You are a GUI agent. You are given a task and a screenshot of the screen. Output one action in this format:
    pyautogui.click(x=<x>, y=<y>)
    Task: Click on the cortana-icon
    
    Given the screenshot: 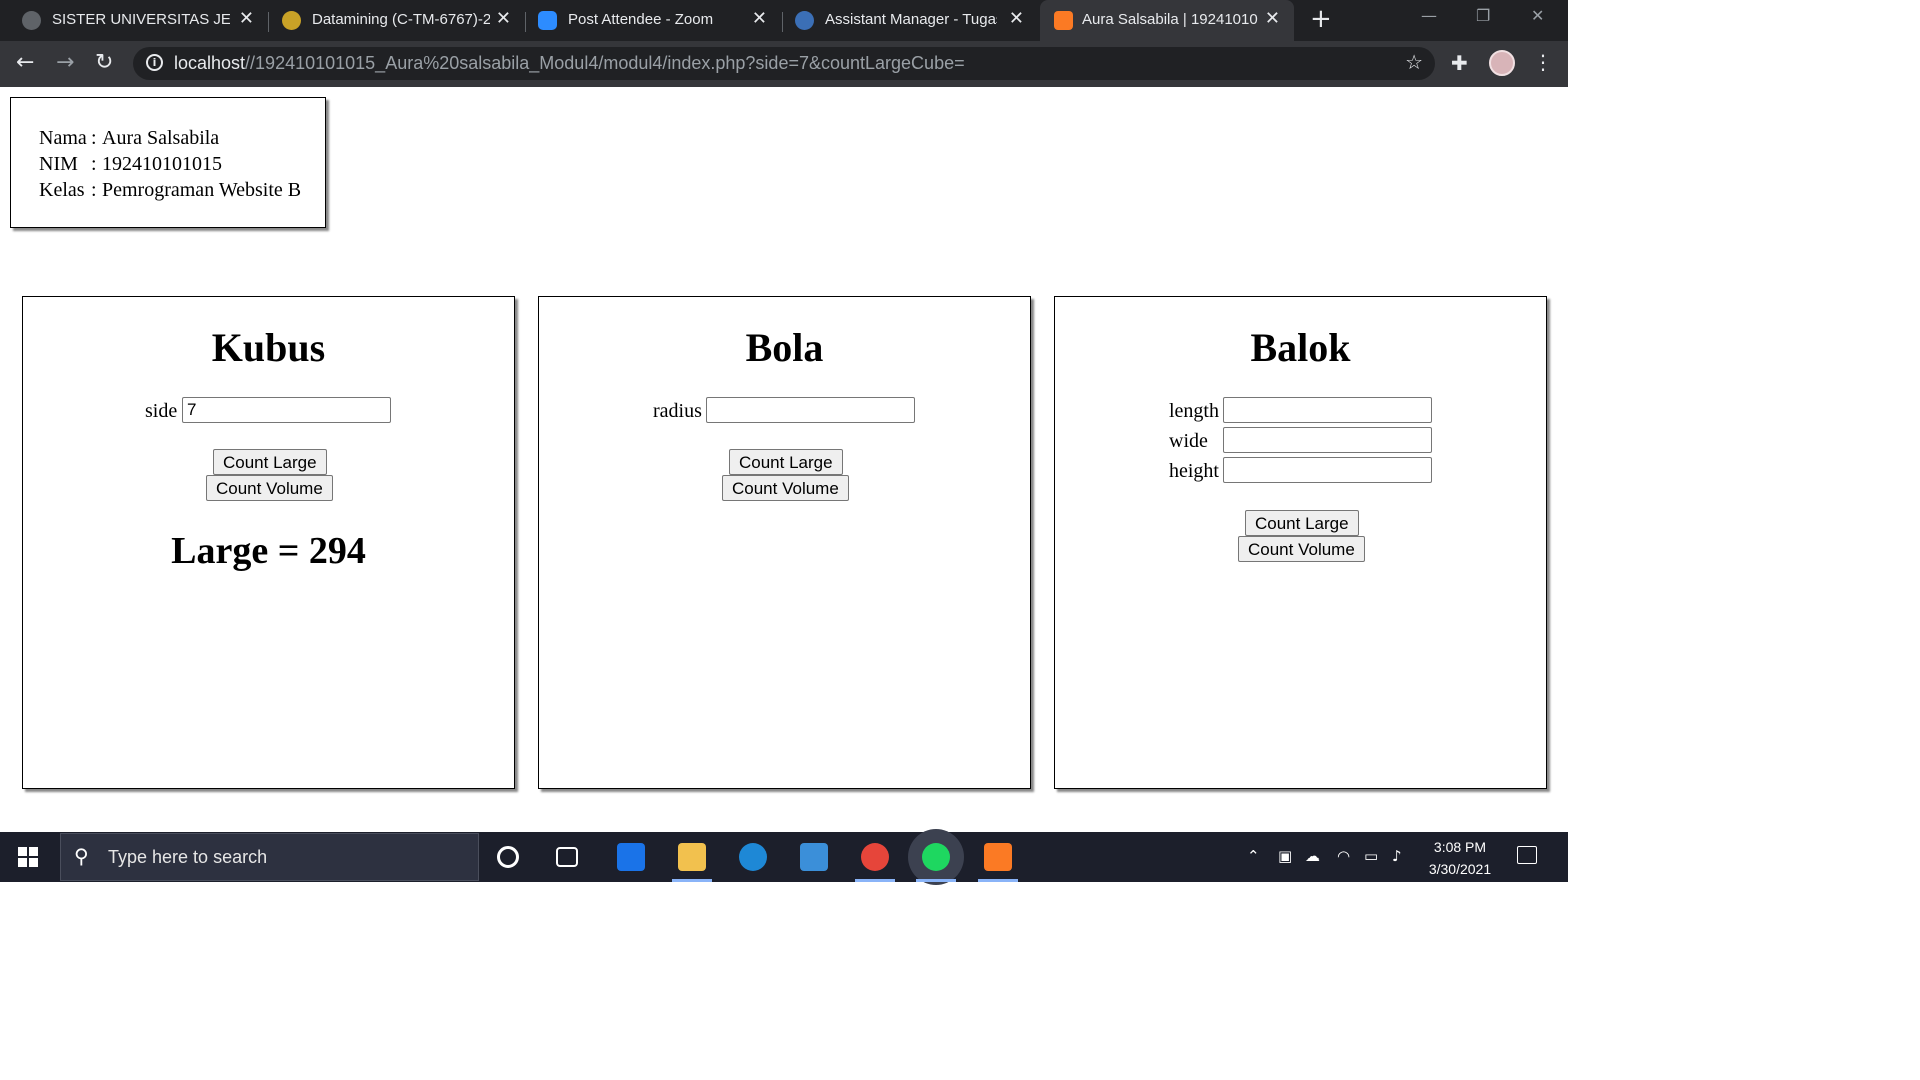 What is the action you would take?
    pyautogui.click(x=508, y=857)
    